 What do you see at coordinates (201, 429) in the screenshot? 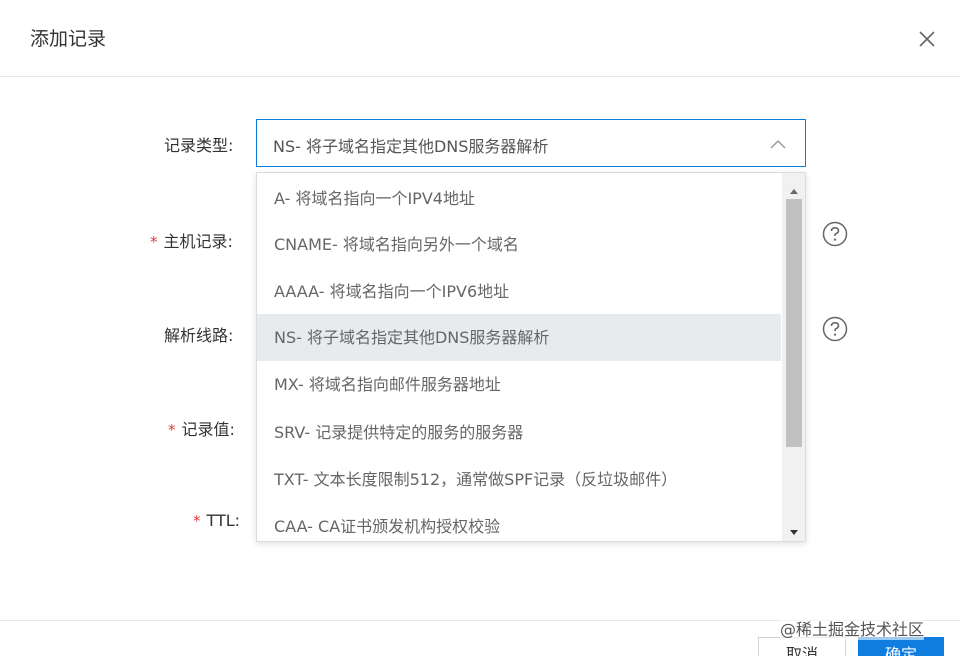
I see `record-value-label: * 记录值:` at bounding box center [201, 429].